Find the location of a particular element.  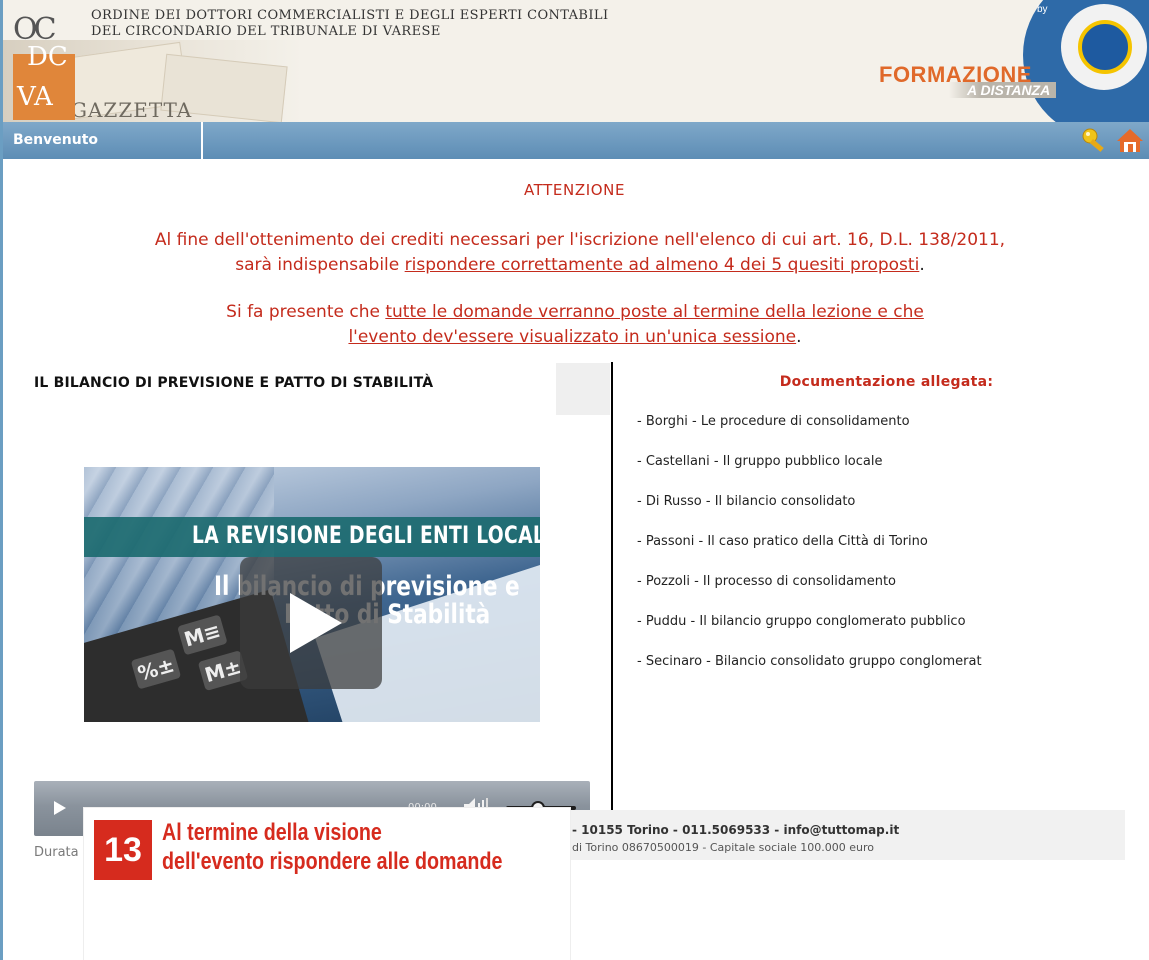

video-play-button is located at coordinates (311, 623).